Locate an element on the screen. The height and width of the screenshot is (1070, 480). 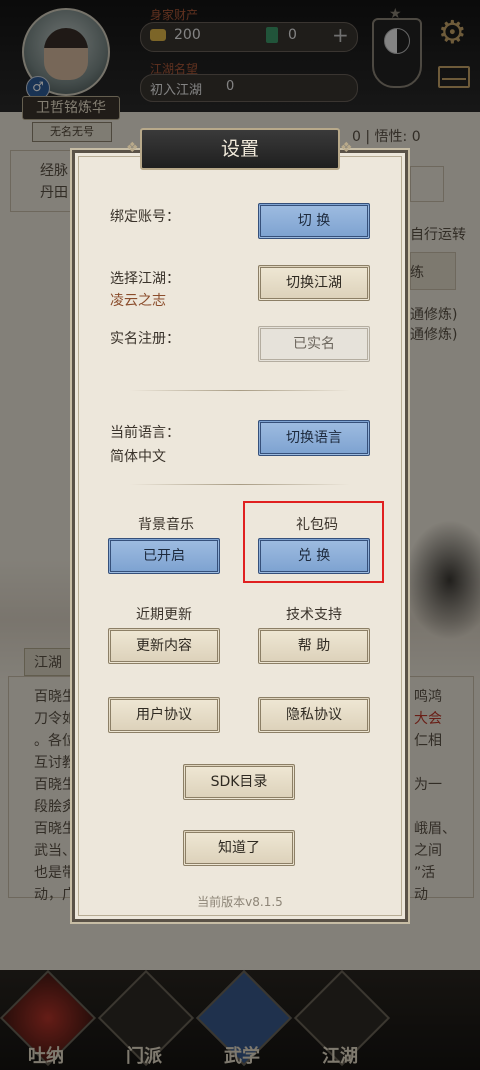
music-toggle-button: 已开启 is located at coordinates (164, 556).